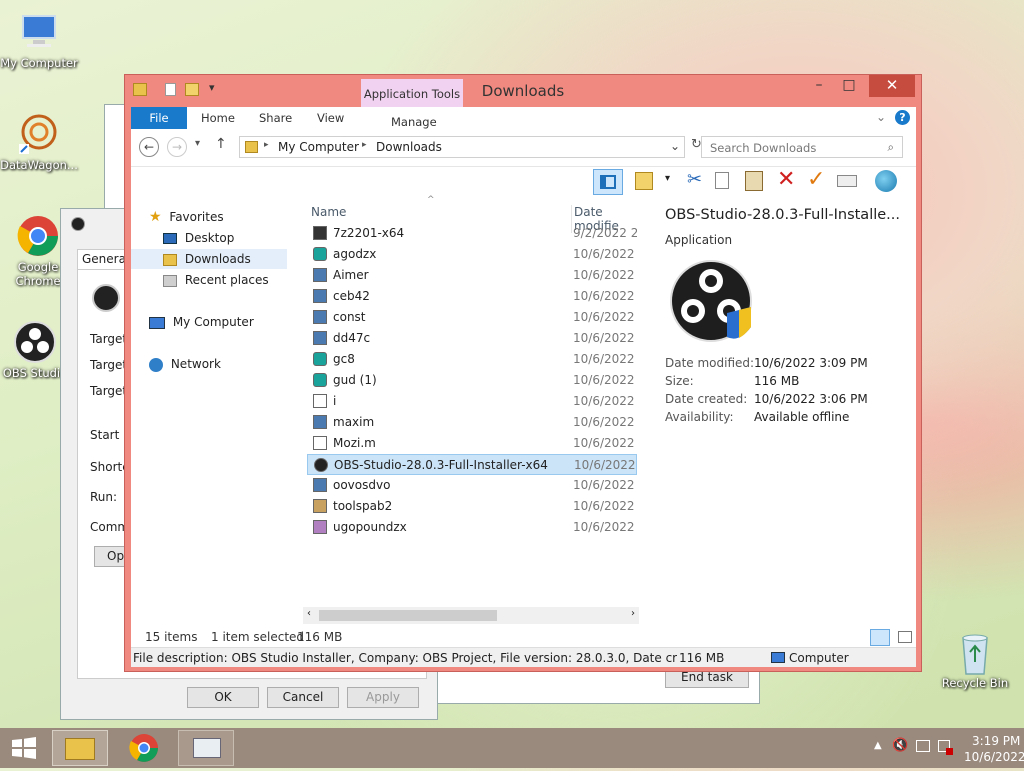 The width and height of the screenshot is (1024, 771). What do you see at coordinates (223, 697) in the screenshot?
I see `ok-button: OK` at bounding box center [223, 697].